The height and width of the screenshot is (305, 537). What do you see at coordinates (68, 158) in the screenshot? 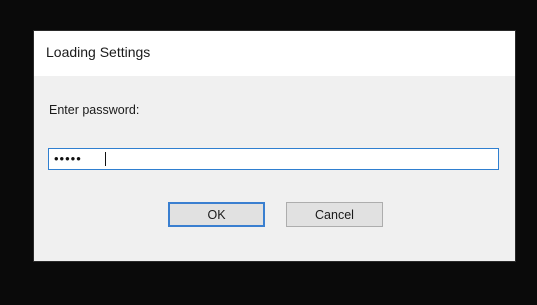
I see `password-mask-text: •••••` at bounding box center [68, 158].